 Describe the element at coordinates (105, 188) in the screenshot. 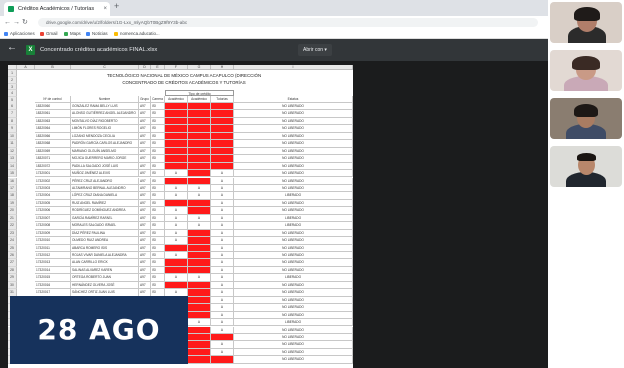

I see `table-cell: ALTAMIRANO BERNAL ALEJANDRO` at that location.